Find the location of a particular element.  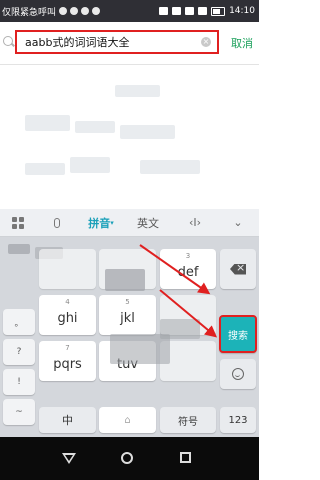

delete-key is located at coordinates (238, 269).